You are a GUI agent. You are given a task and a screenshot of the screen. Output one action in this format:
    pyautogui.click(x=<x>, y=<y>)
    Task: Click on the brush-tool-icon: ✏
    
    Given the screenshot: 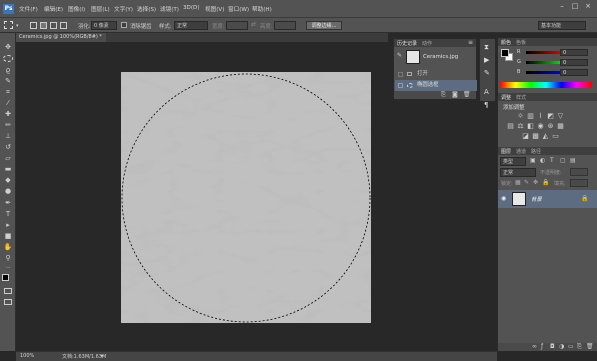 What is the action you would take?
    pyautogui.click(x=8, y=125)
    